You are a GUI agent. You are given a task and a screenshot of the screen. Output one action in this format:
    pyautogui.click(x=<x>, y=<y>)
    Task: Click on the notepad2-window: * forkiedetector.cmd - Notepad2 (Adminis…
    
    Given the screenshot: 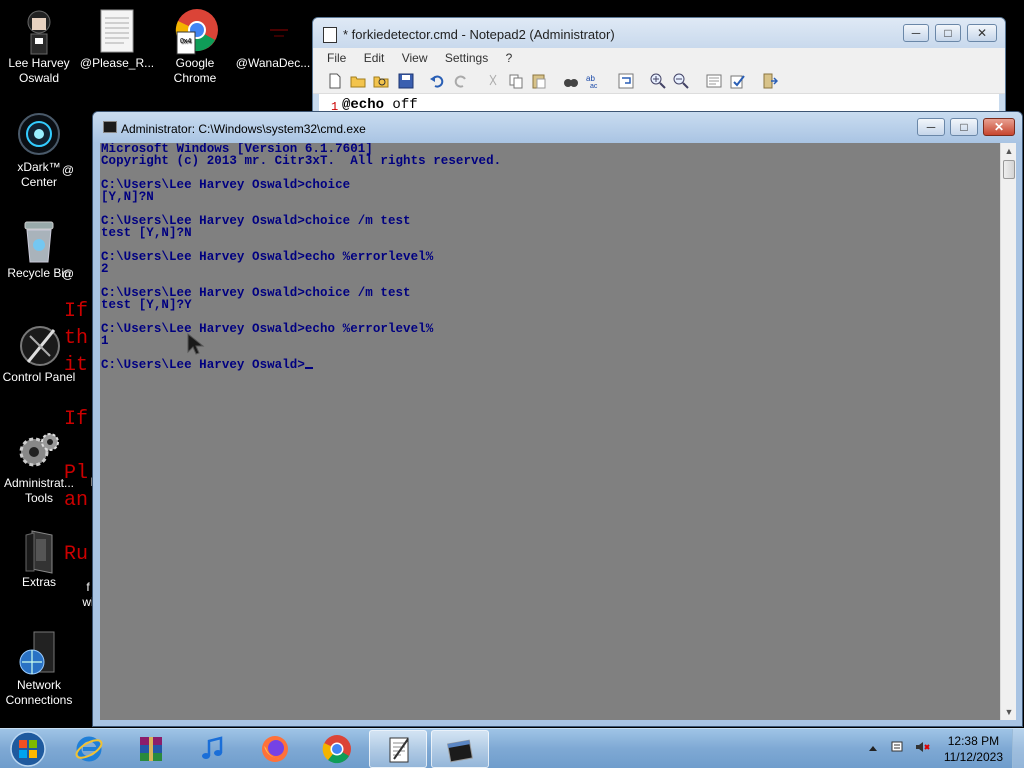 What is the action you would take?
    pyautogui.click(x=659, y=67)
    